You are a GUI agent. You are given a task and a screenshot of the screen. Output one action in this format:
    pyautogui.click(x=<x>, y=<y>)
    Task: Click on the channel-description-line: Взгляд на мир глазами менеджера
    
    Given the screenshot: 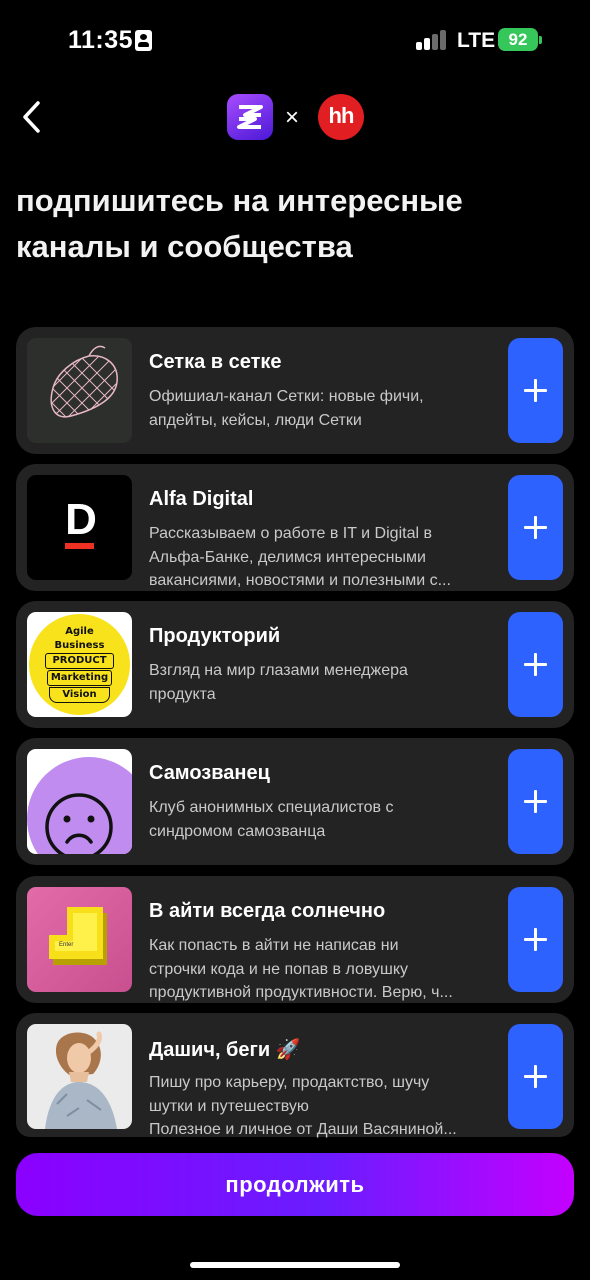 What is the action you would take?
    pyautogui.click(x=278, y=670)
    